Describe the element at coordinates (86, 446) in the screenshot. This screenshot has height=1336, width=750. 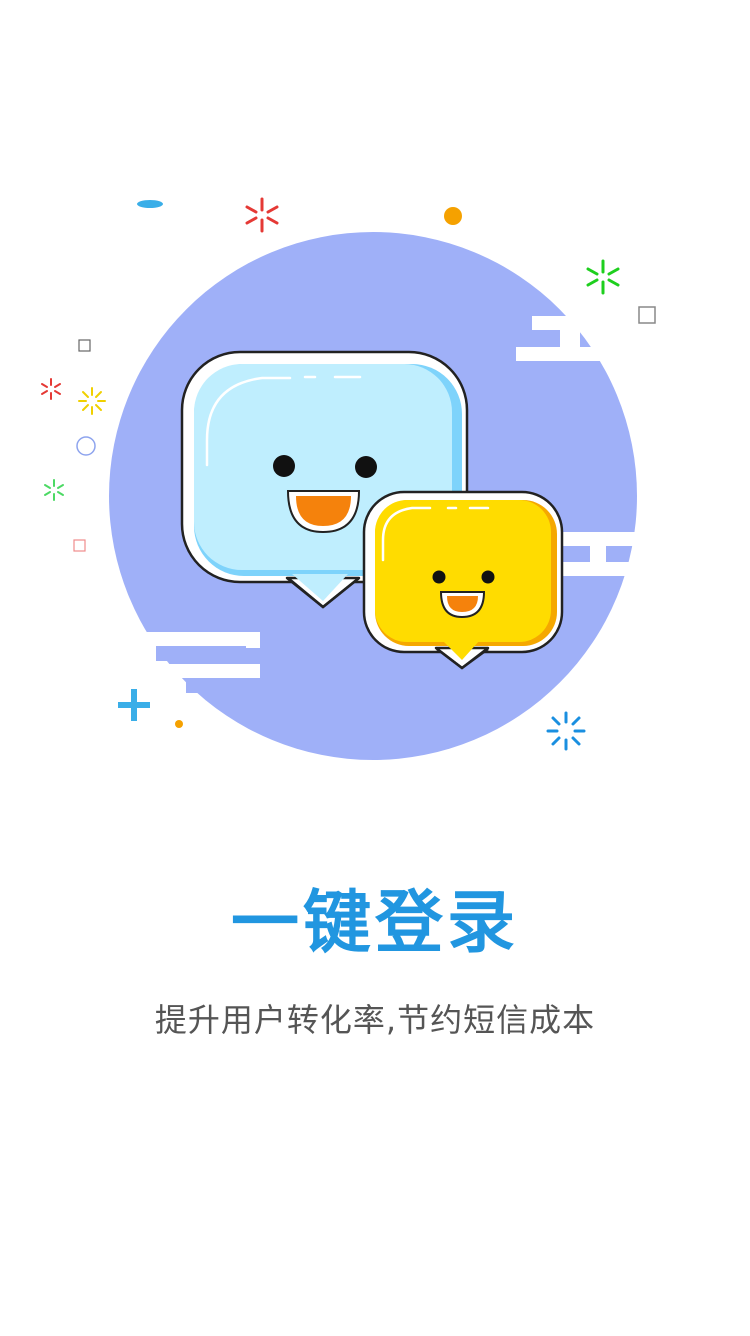
I see `circle-outline-decoration` at that location.